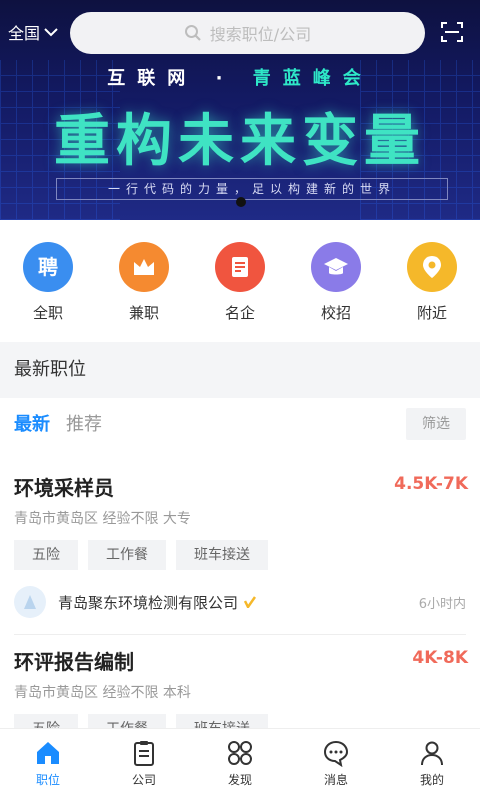 The height and width of the screenshot is (800, 480). I want to click on search-input: 搜索职位/公司, so click(247, 33).